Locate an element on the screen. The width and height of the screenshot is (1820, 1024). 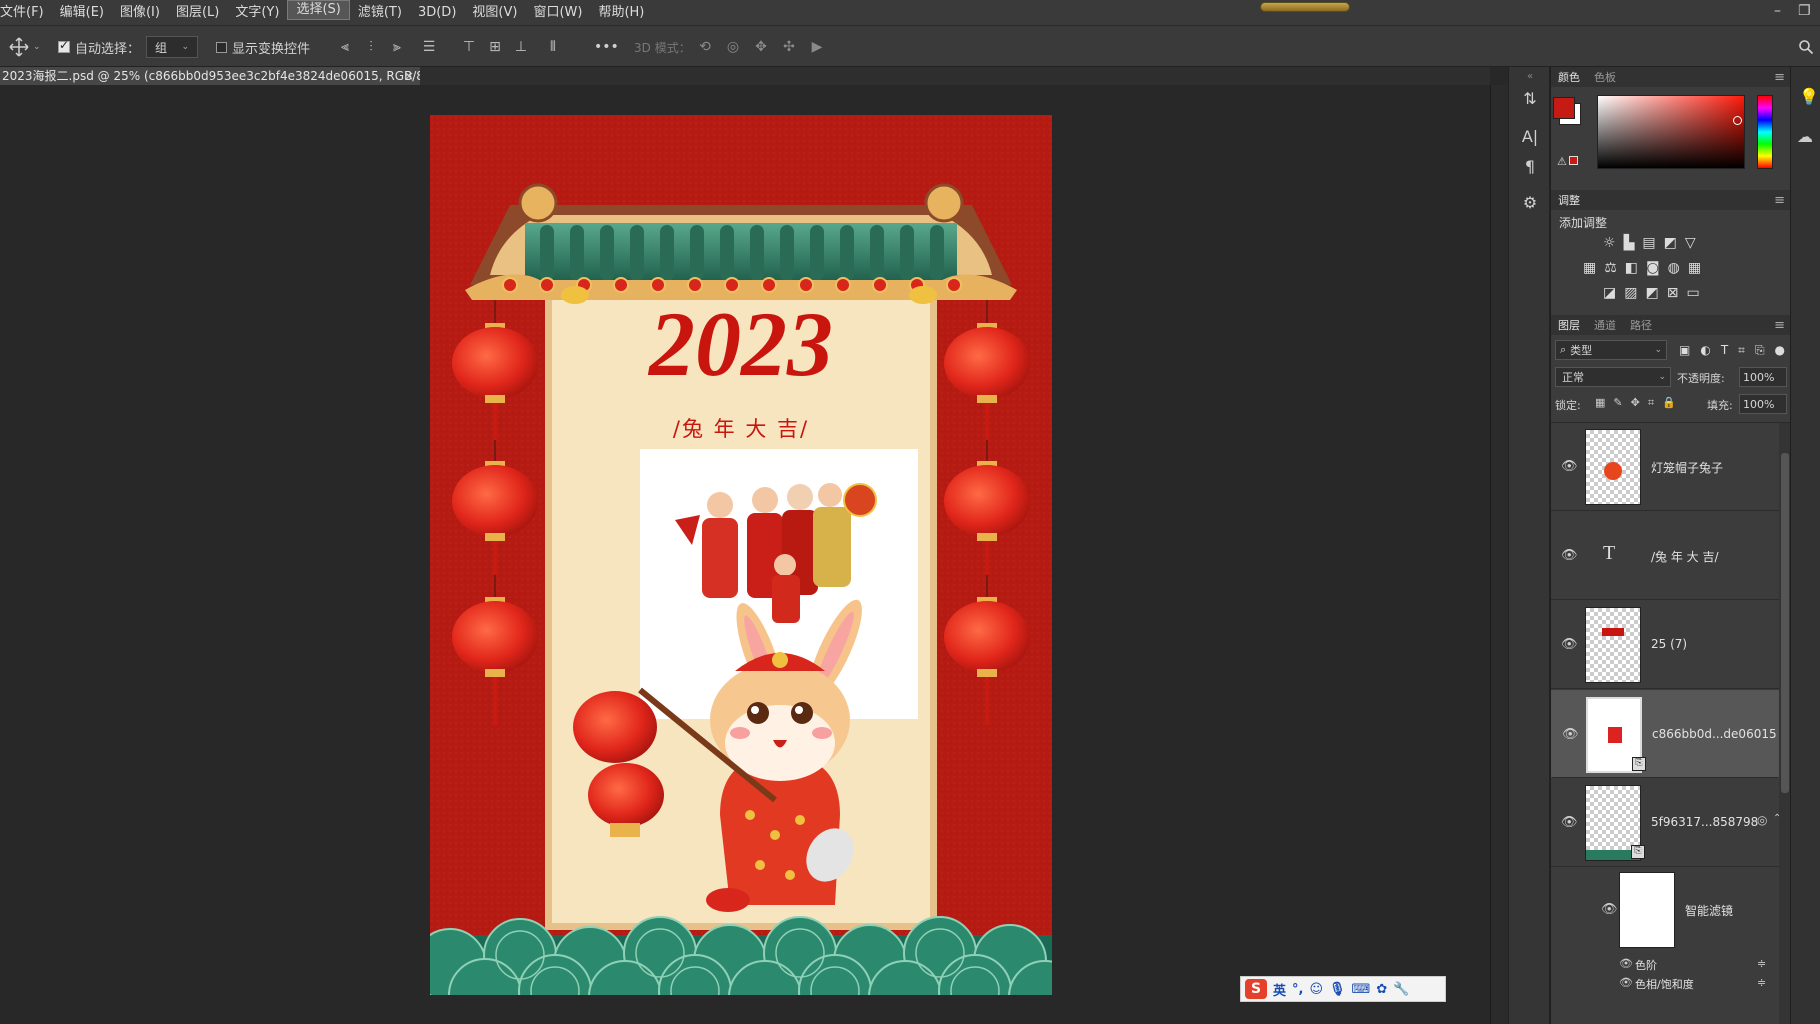
menu-item: 滤镜(T) is located at coordinates (380, 12).